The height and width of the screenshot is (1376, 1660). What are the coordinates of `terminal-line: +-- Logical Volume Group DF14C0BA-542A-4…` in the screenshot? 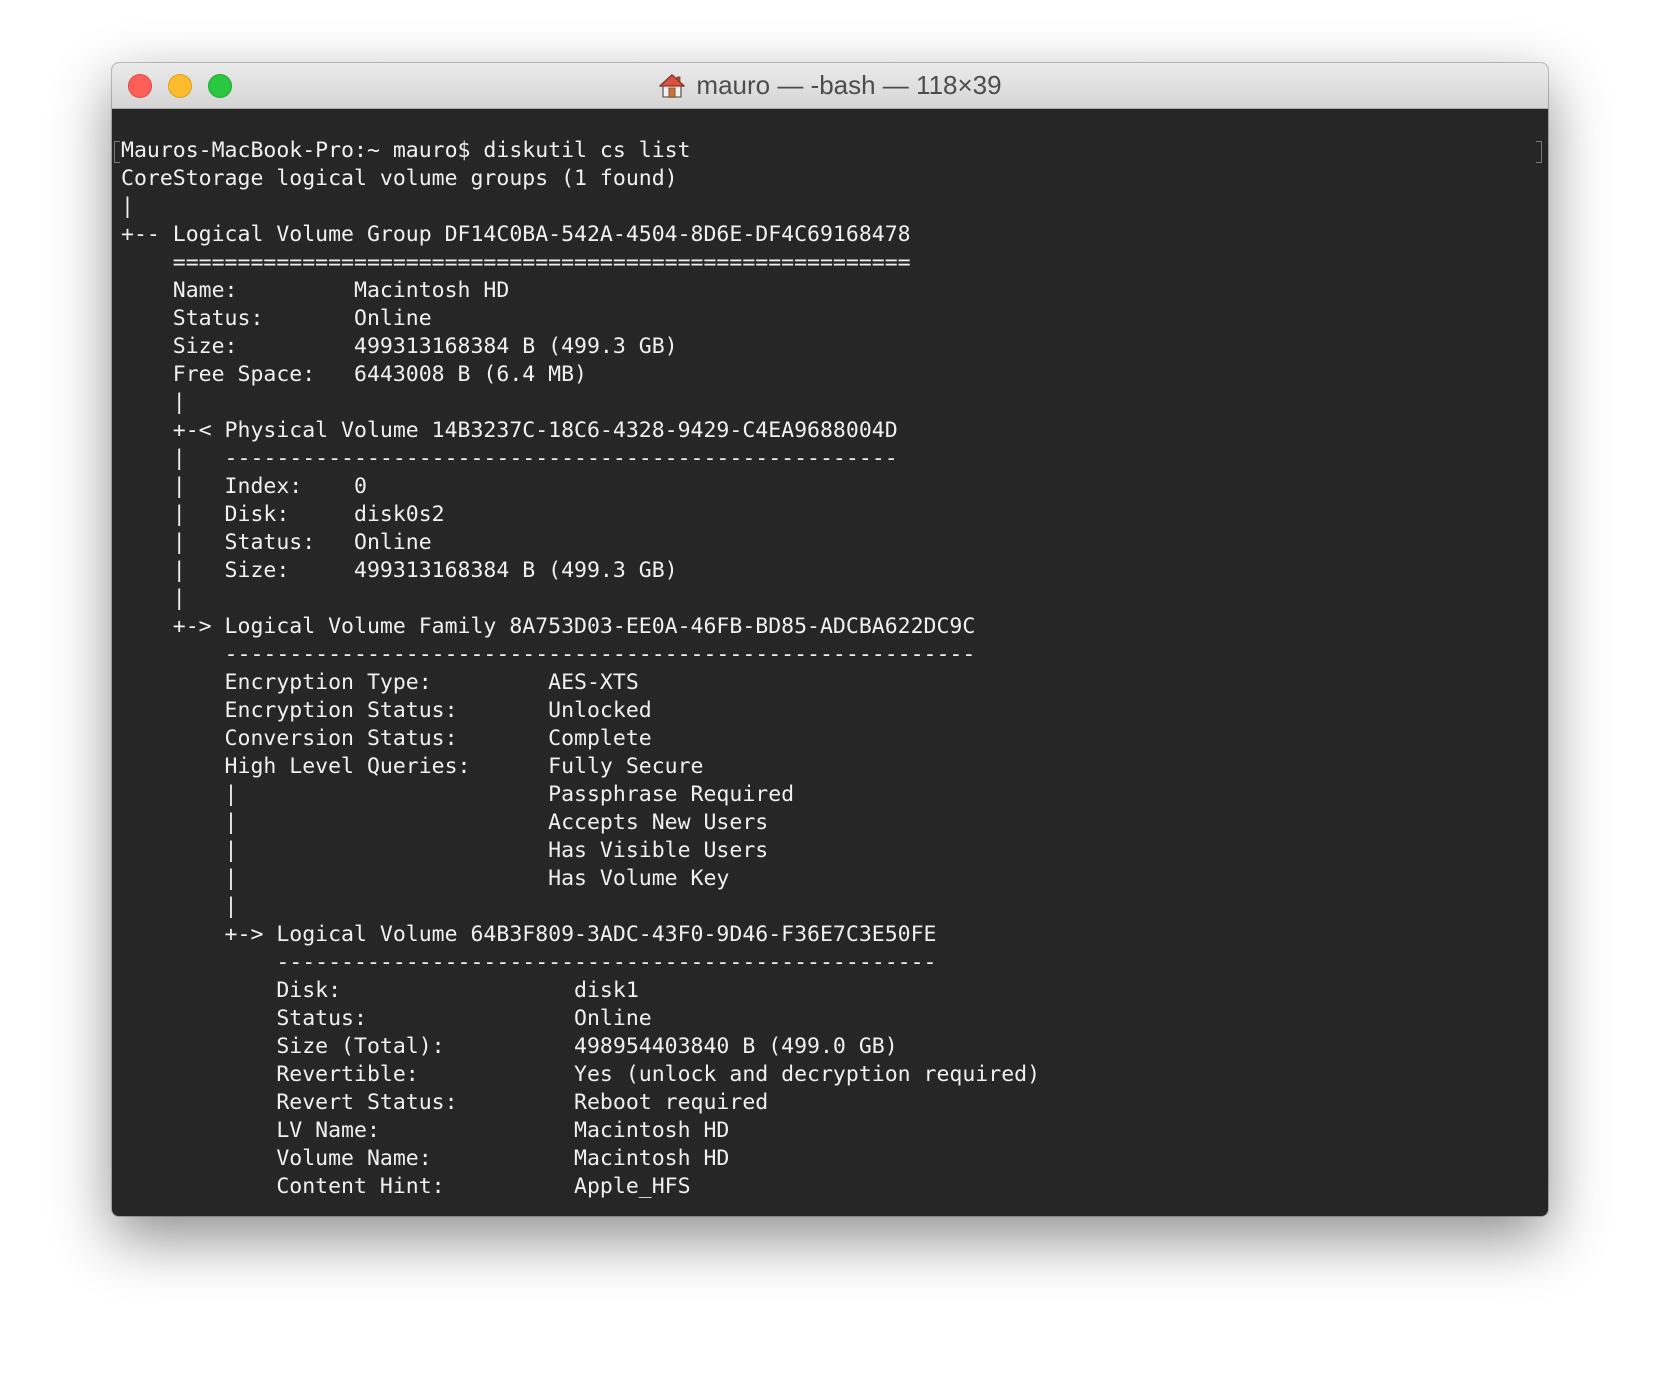 It's located at (516, 234).